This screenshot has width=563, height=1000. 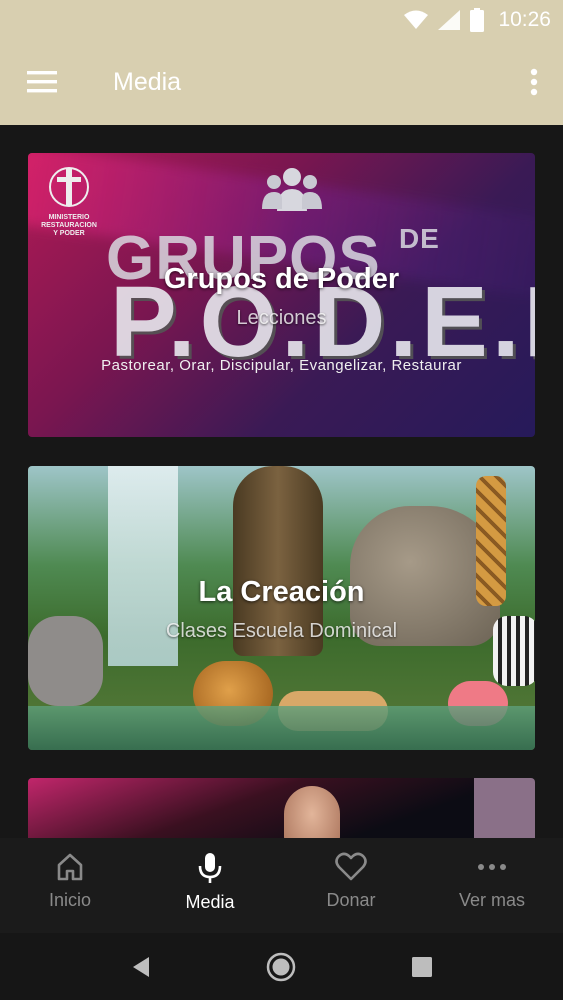 What do you see at coordinates (492, 900) in the screenshot?
I see `nav-label: Ver mas` at bounding box center [492, 900].